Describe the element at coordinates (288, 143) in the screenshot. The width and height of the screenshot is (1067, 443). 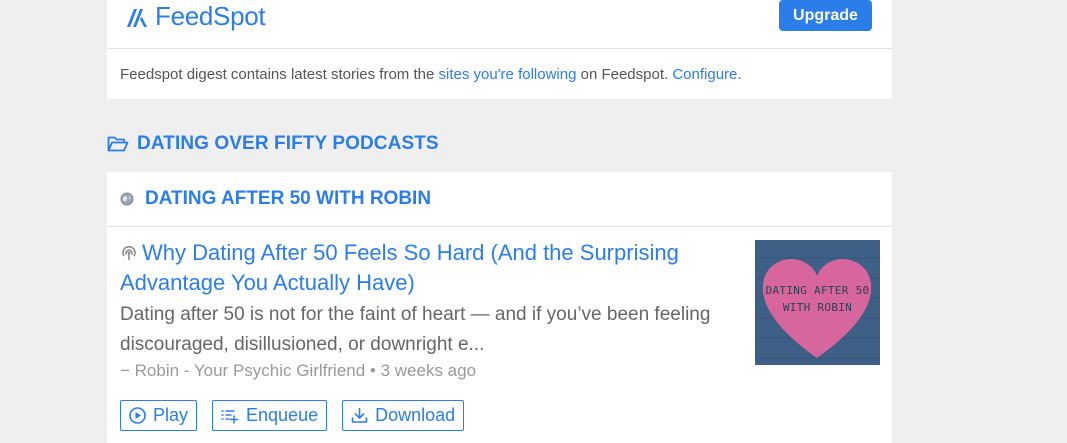
I see `folder-title: DATING OVER FIFTY PODCASTS` at that location.